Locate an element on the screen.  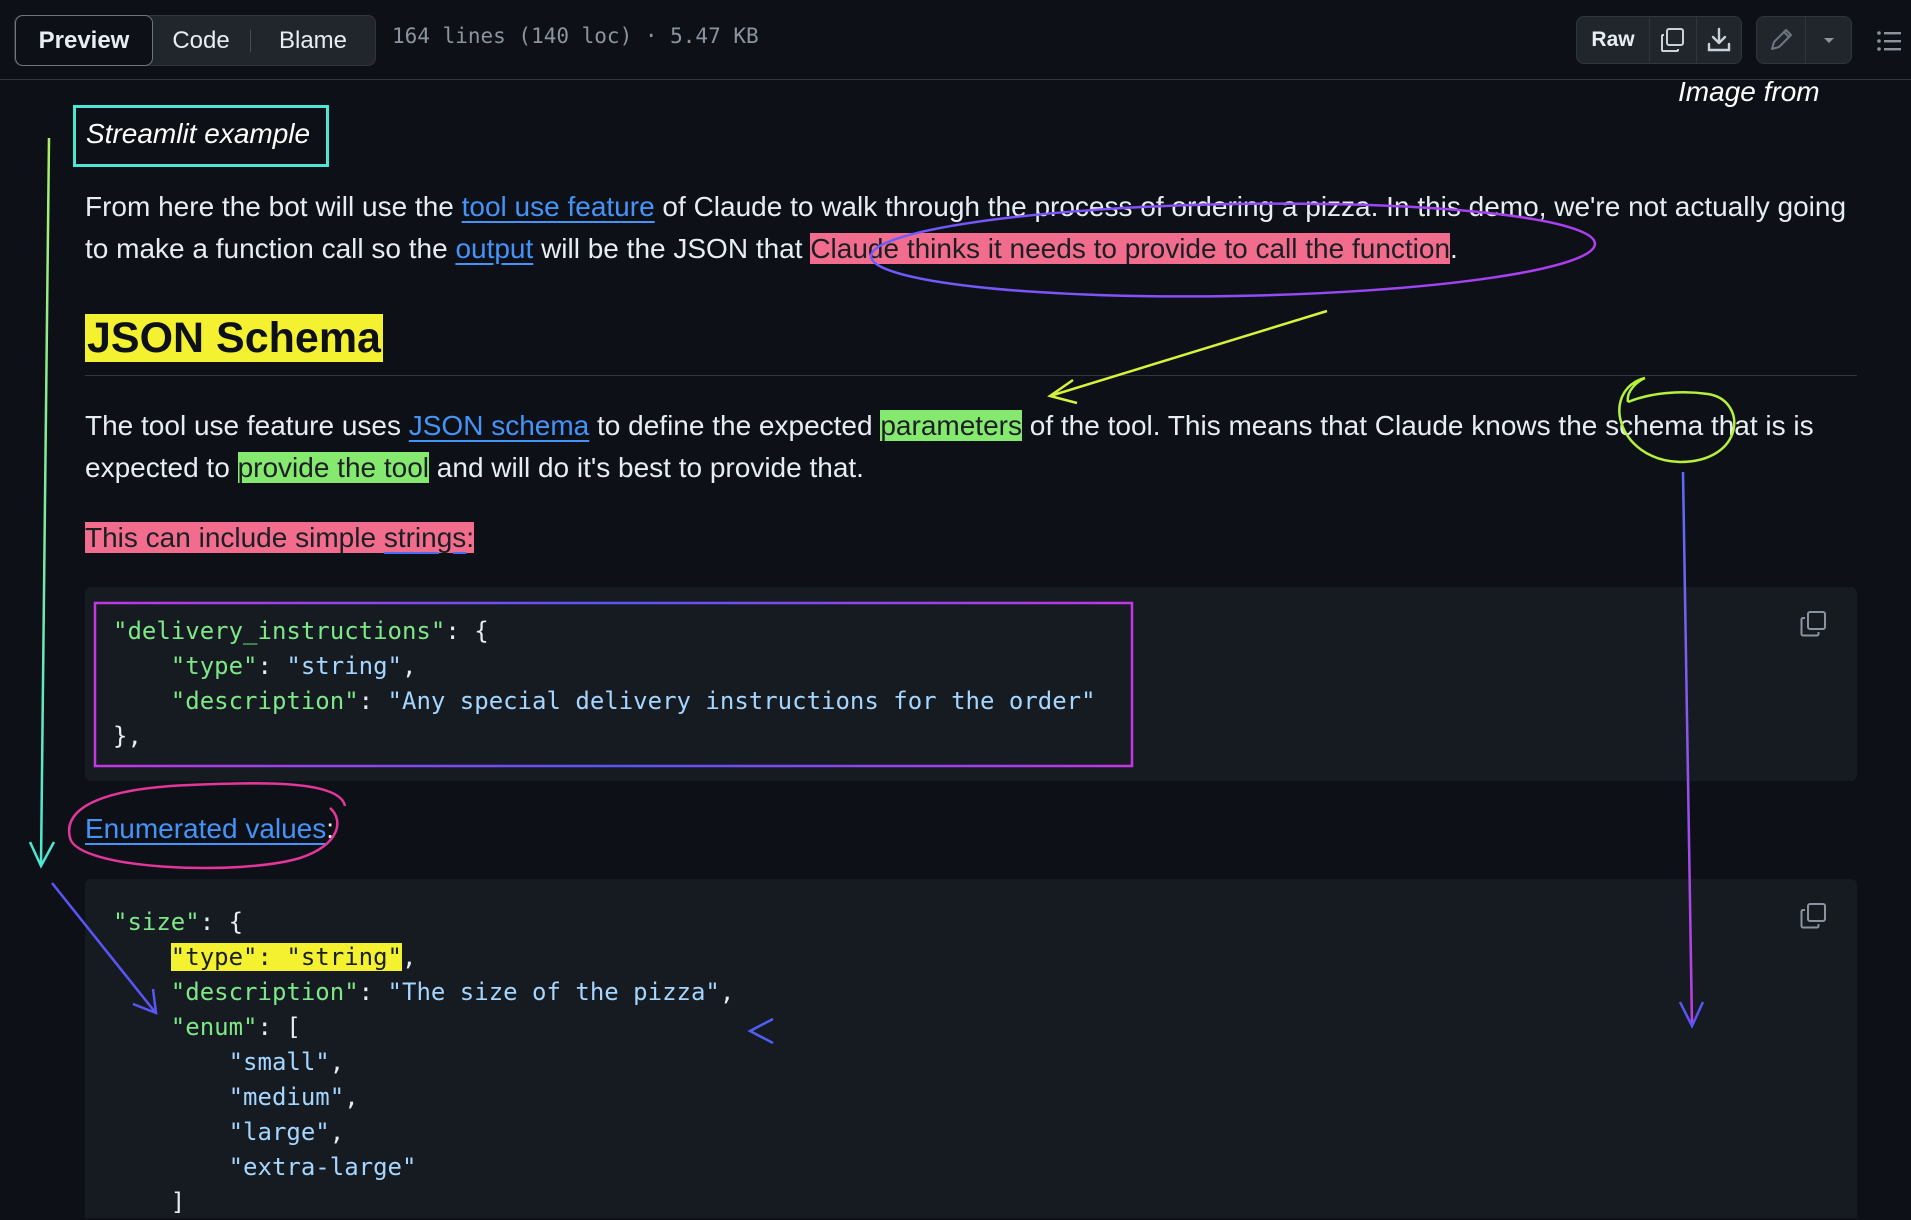
pencil-icon is located at coordinates (1781, 39).